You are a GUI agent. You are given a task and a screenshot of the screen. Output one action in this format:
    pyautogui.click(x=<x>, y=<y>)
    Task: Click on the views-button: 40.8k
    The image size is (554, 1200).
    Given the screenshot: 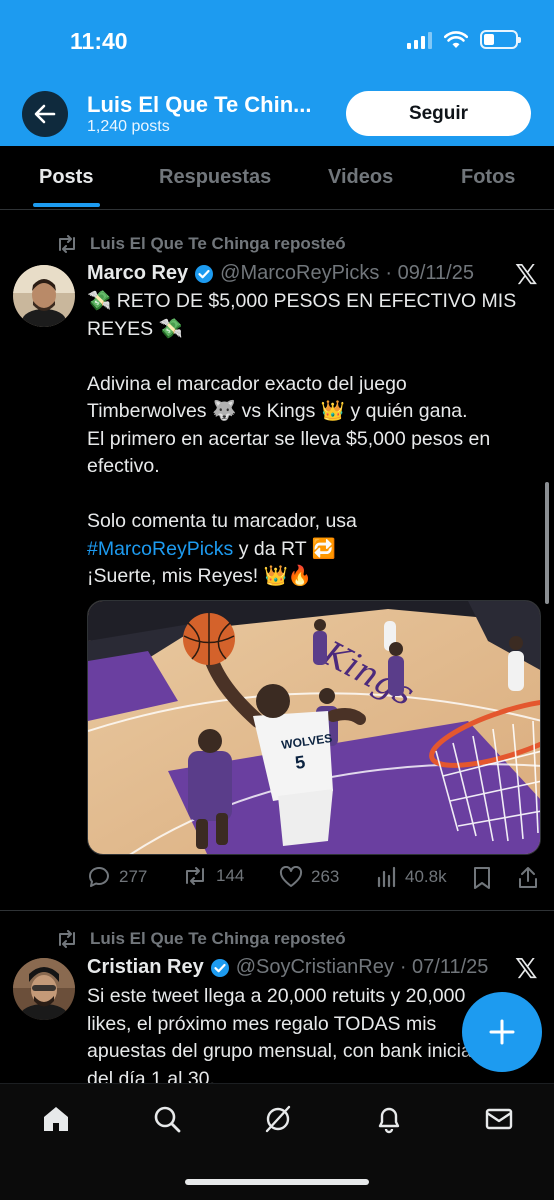 What is the action you would take?
    pyautogui.click(x=411, y=877)
    